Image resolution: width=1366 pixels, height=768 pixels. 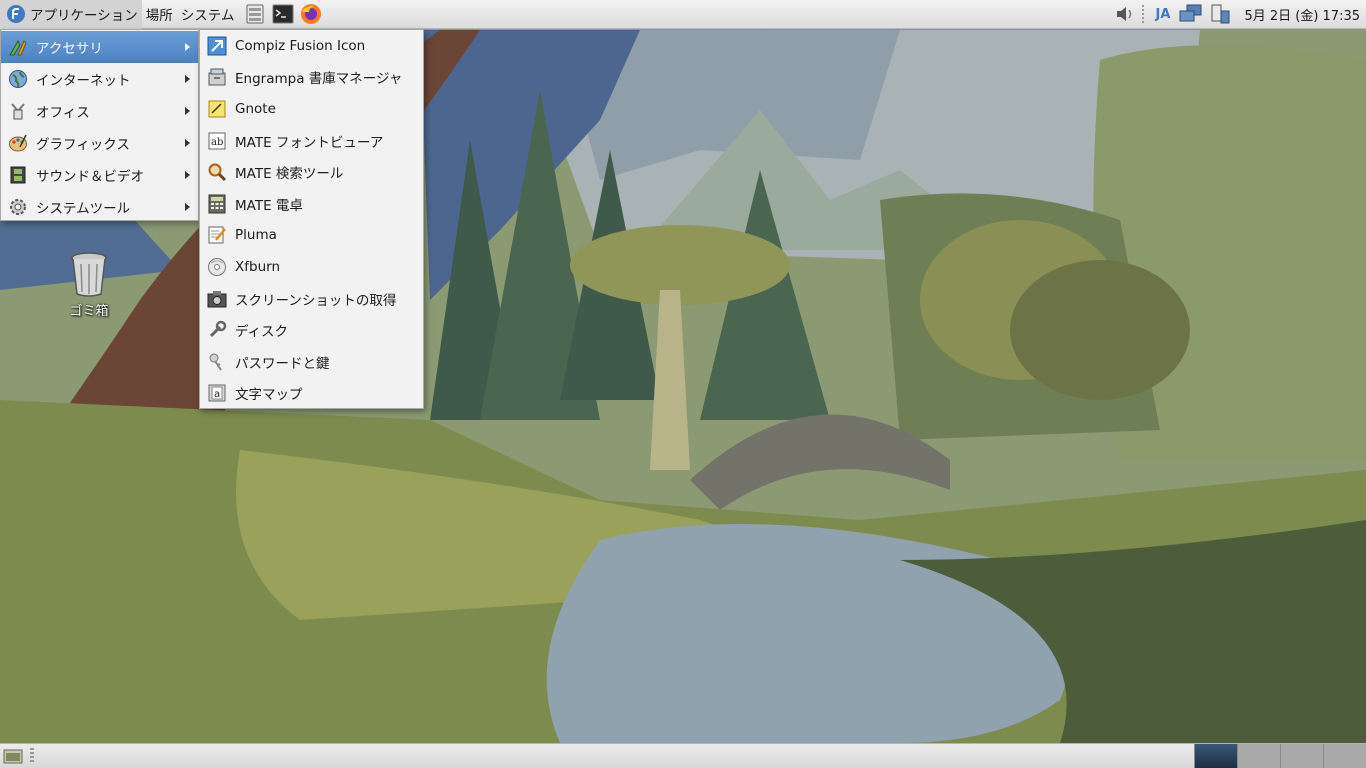 I want to click on keys-icon, so click(x=217, y=362).